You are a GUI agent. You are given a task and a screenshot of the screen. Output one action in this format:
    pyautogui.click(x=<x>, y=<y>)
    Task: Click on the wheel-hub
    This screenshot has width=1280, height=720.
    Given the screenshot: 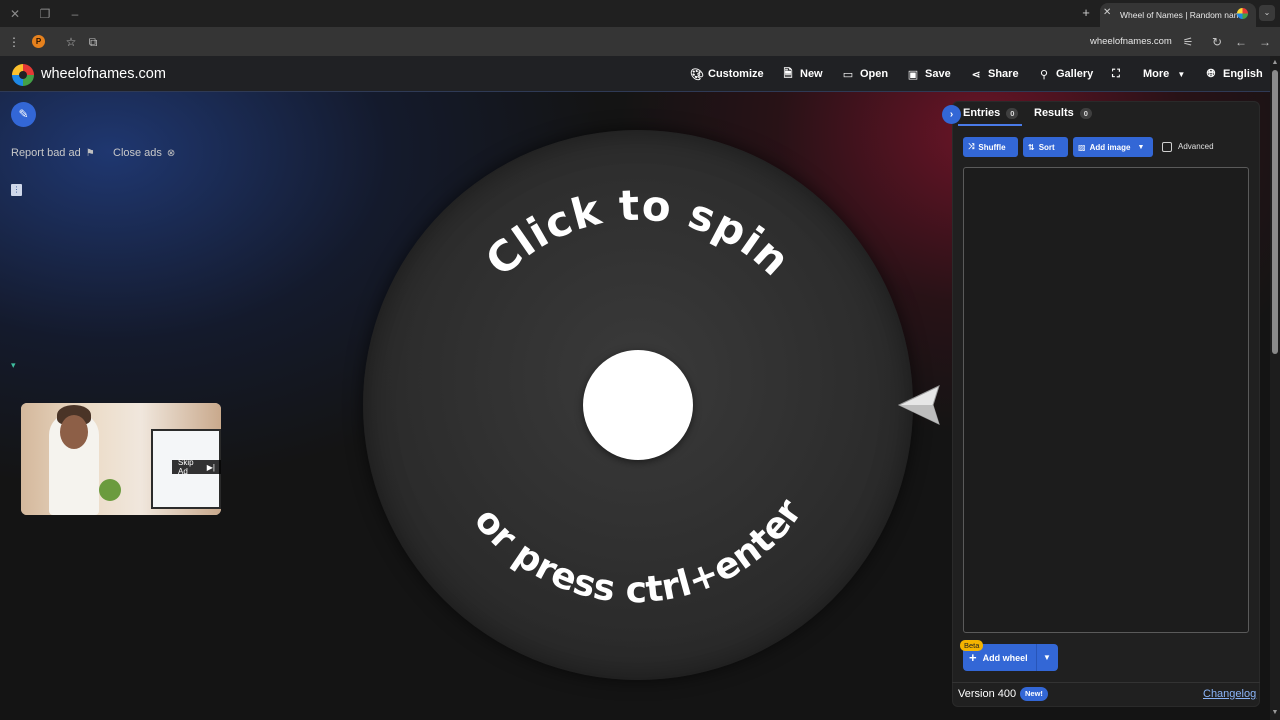 What is the action you would take?
    pyautogui.click(x=638, y=405)
    